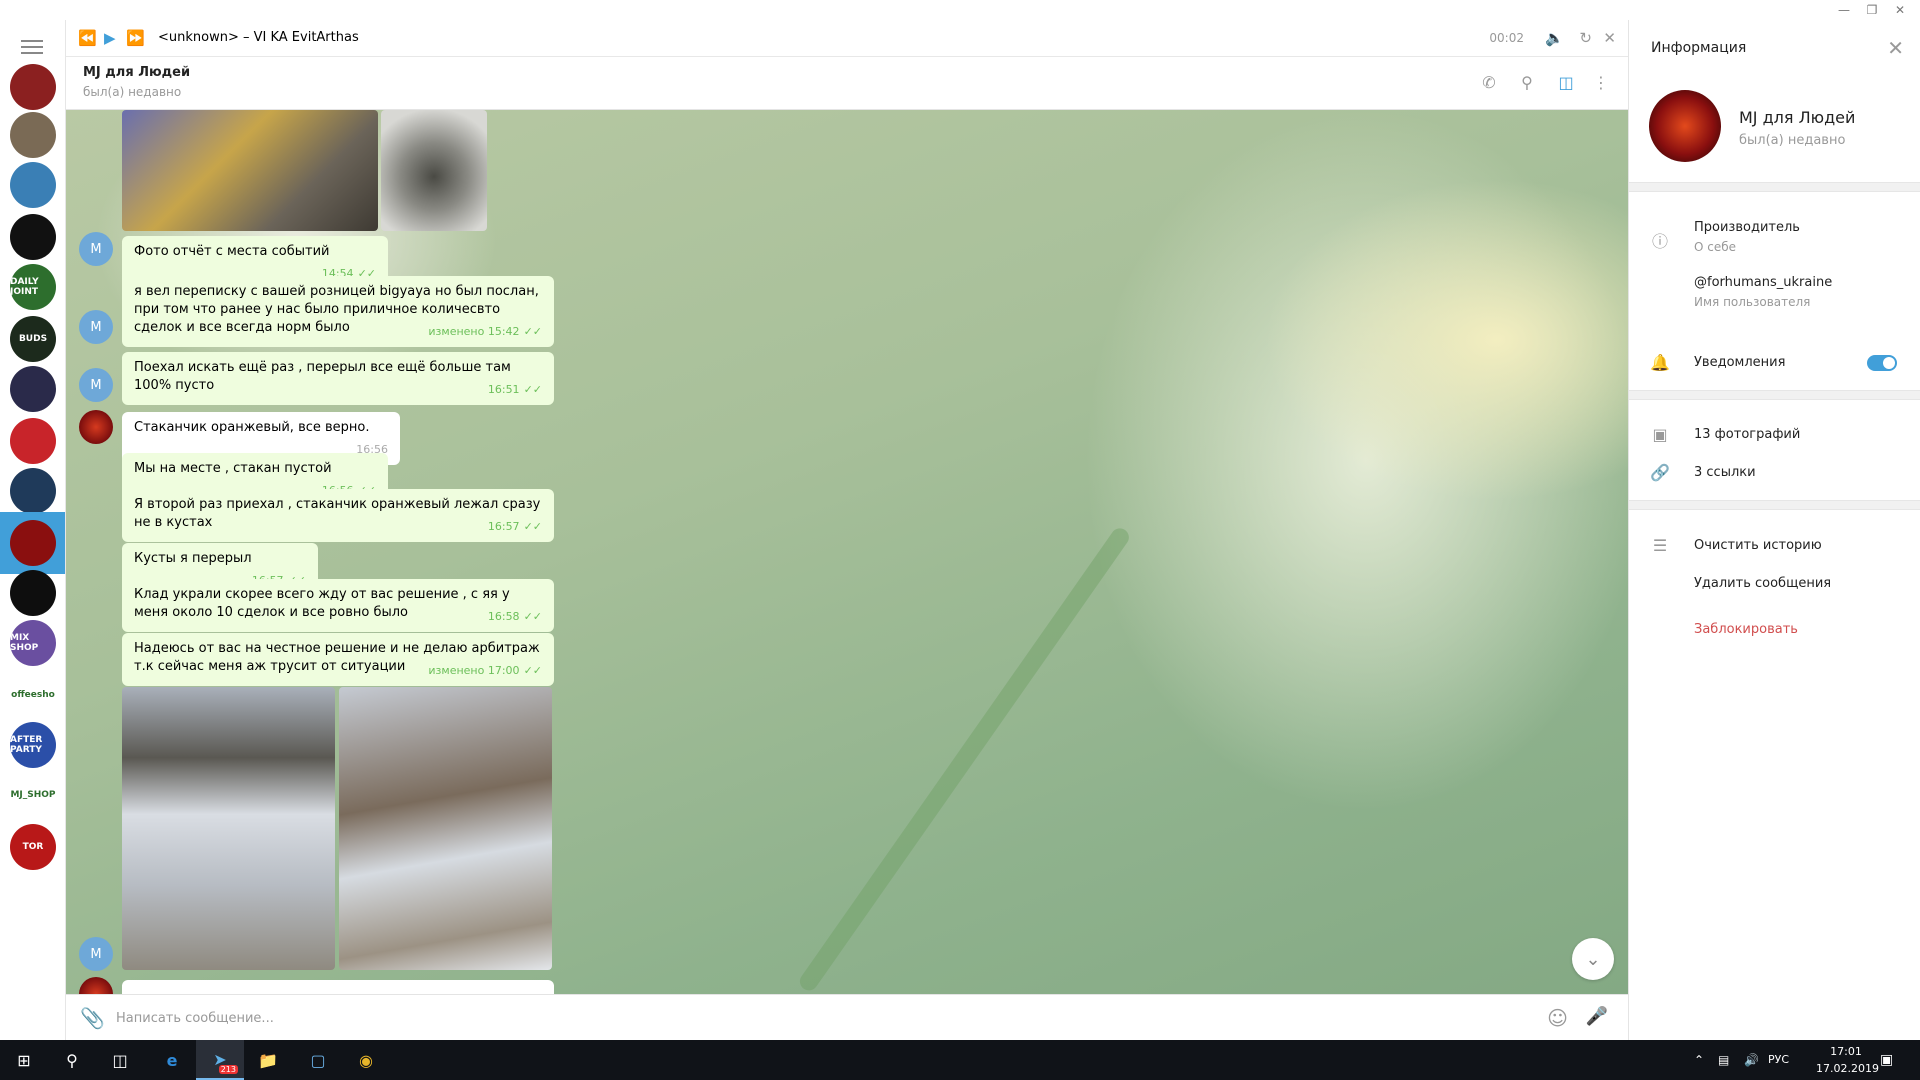 This screenshot has height=1080, width=1920. What do you see at coordinates (172, 1060) in the screenshot?
I see `edge-browser-icon: e` at bounding box center [172, 1060].